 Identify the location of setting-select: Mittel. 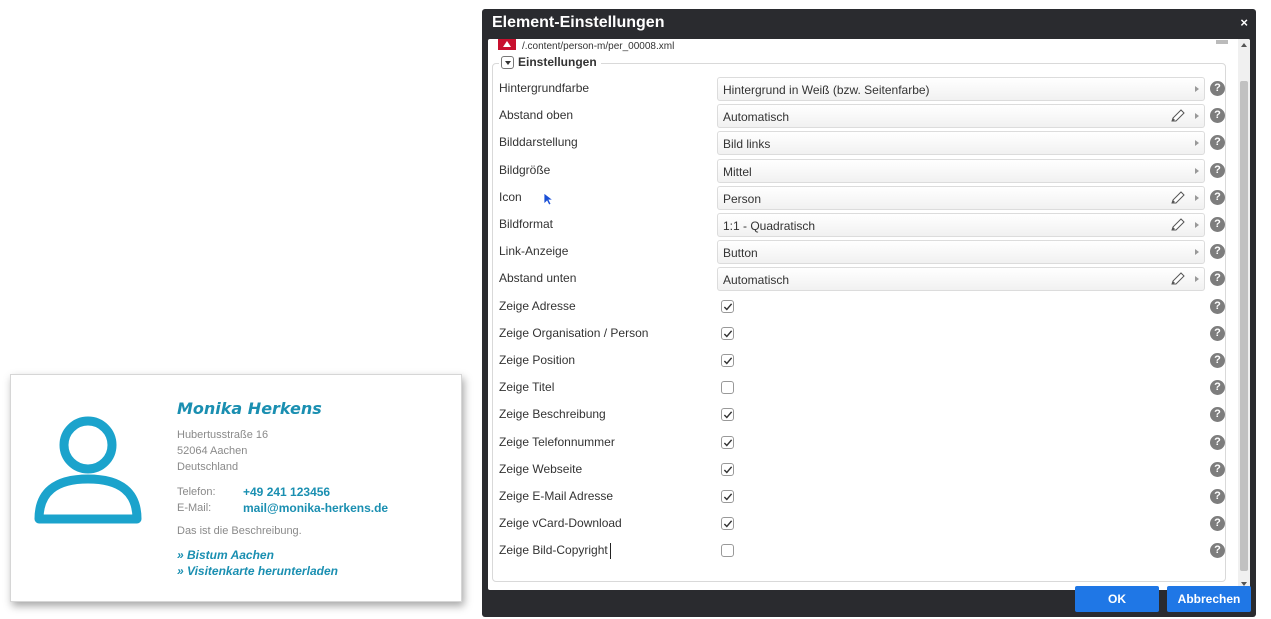
(961, 170).